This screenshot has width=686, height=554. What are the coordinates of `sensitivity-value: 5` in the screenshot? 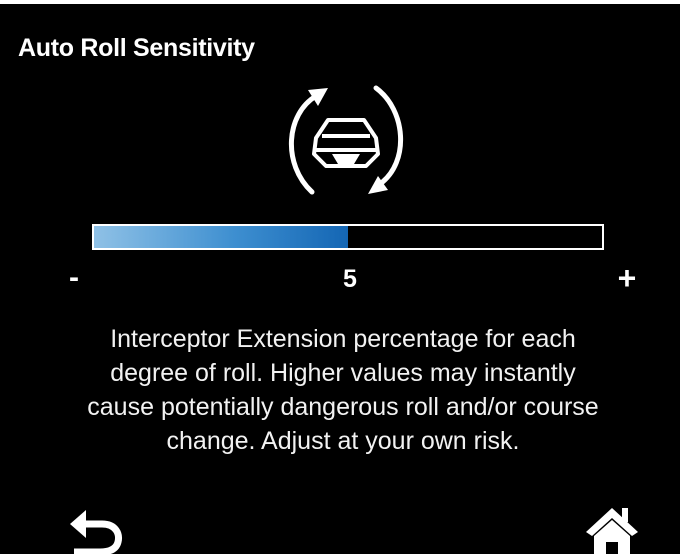 It's located at (350, 279).